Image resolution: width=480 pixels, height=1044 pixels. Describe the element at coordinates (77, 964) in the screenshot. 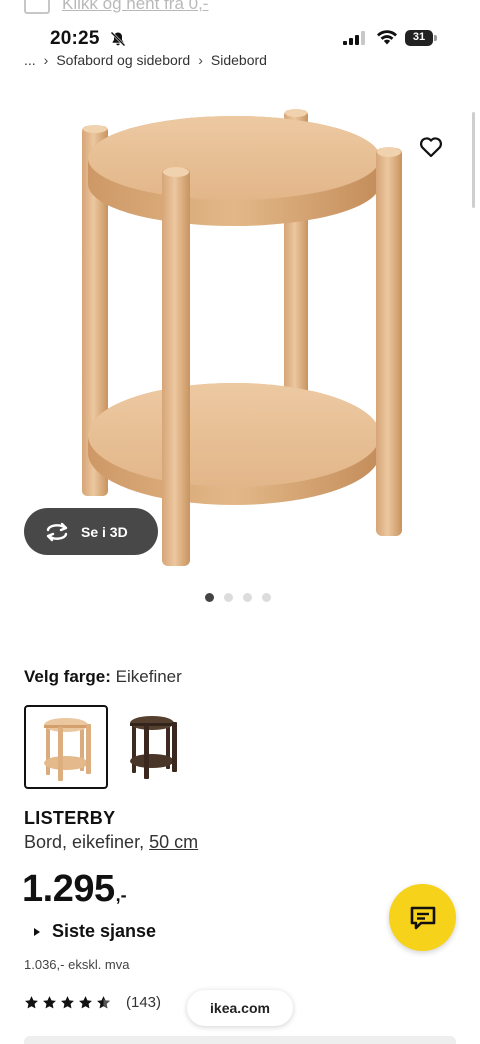

I see `price-ex-vat: 1.036,- ekskl. mva` at that location.